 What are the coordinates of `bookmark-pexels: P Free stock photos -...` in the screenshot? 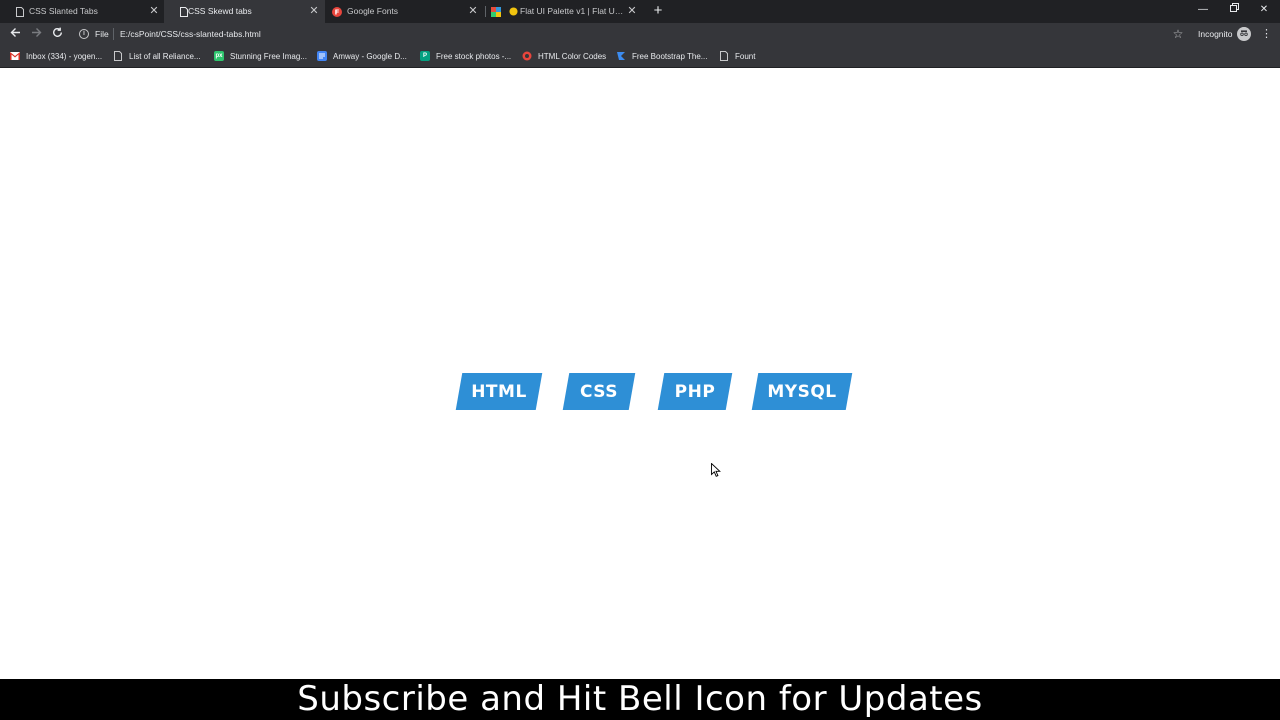 It's located at (465, 56).